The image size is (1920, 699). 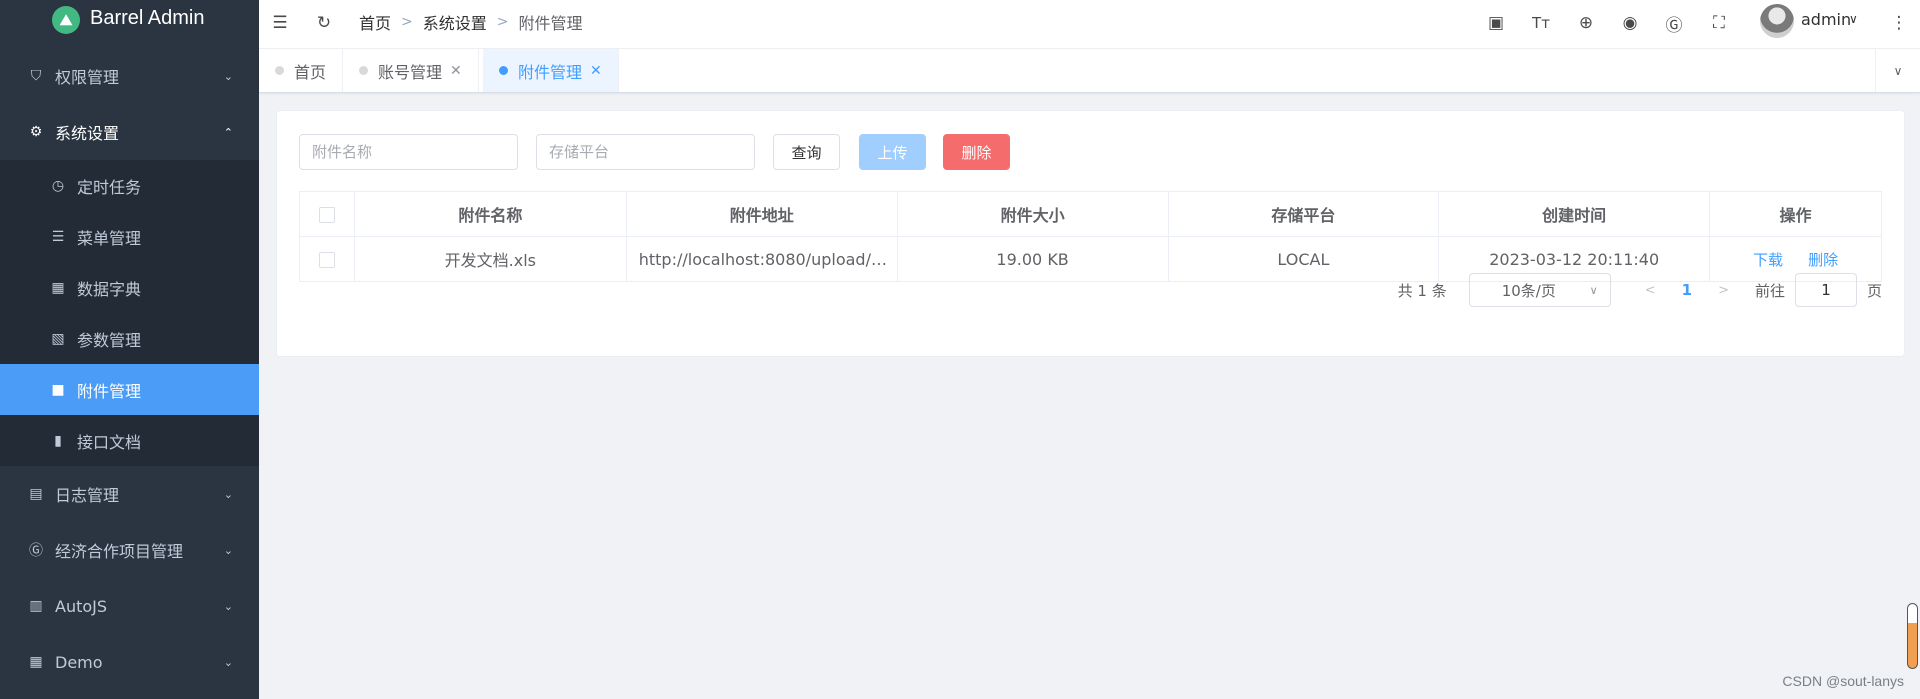 I want to click on log-icon: ▤, so click(x=36, y=494).